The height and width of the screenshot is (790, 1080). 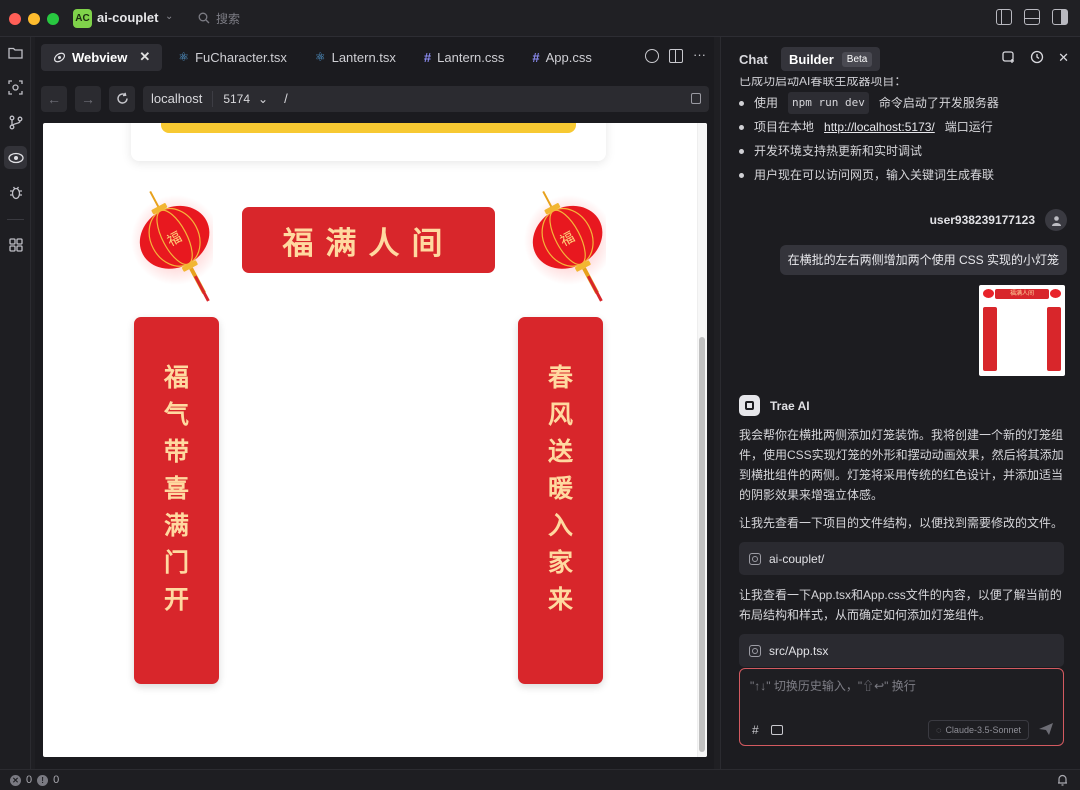 What do you see at coordinates (237, 98) in the screenshot?
I see `port-value: 5174` at bounding box center [237, 98].